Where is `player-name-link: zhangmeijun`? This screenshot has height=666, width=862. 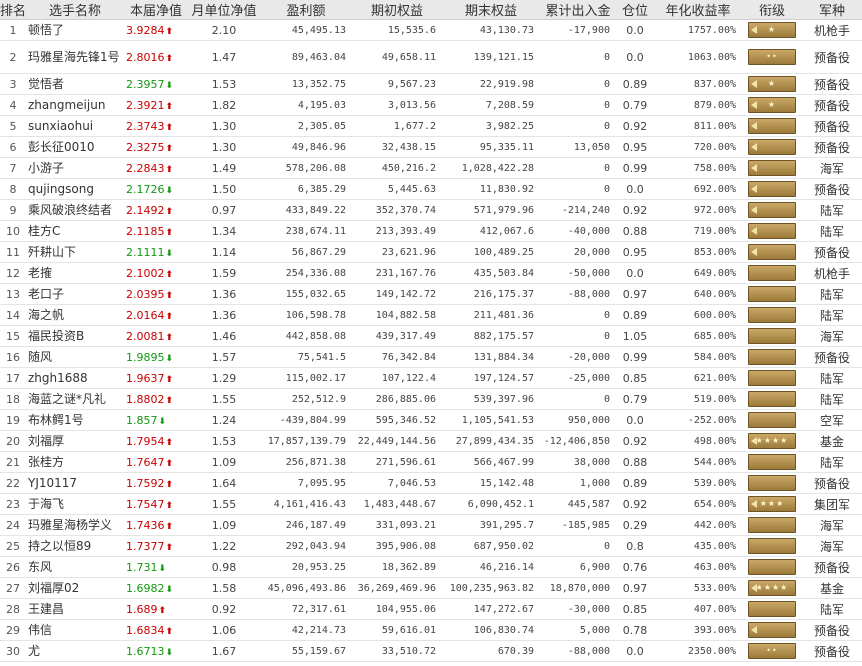
player-name-link: zhangmeijun is located at coordinates (75, 105).